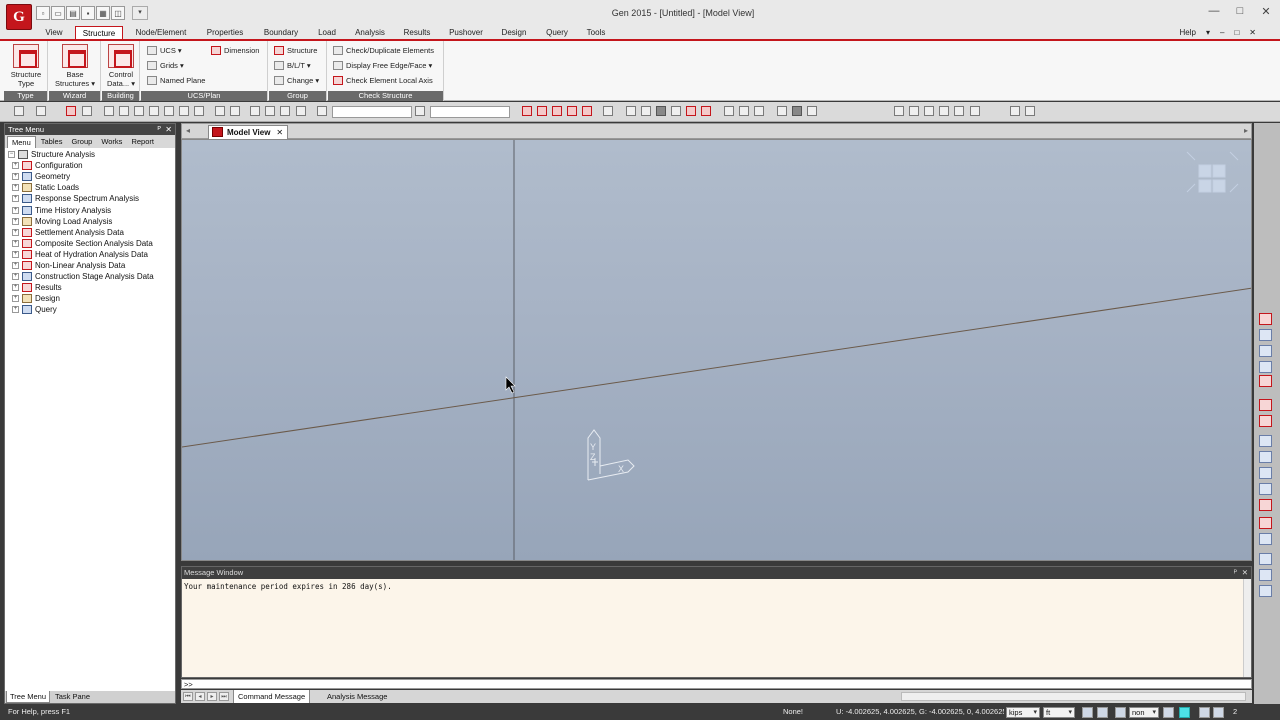  Describe the element at coordinates (1265, 539) in the screenshot. I see `view-back-icon` at that location.